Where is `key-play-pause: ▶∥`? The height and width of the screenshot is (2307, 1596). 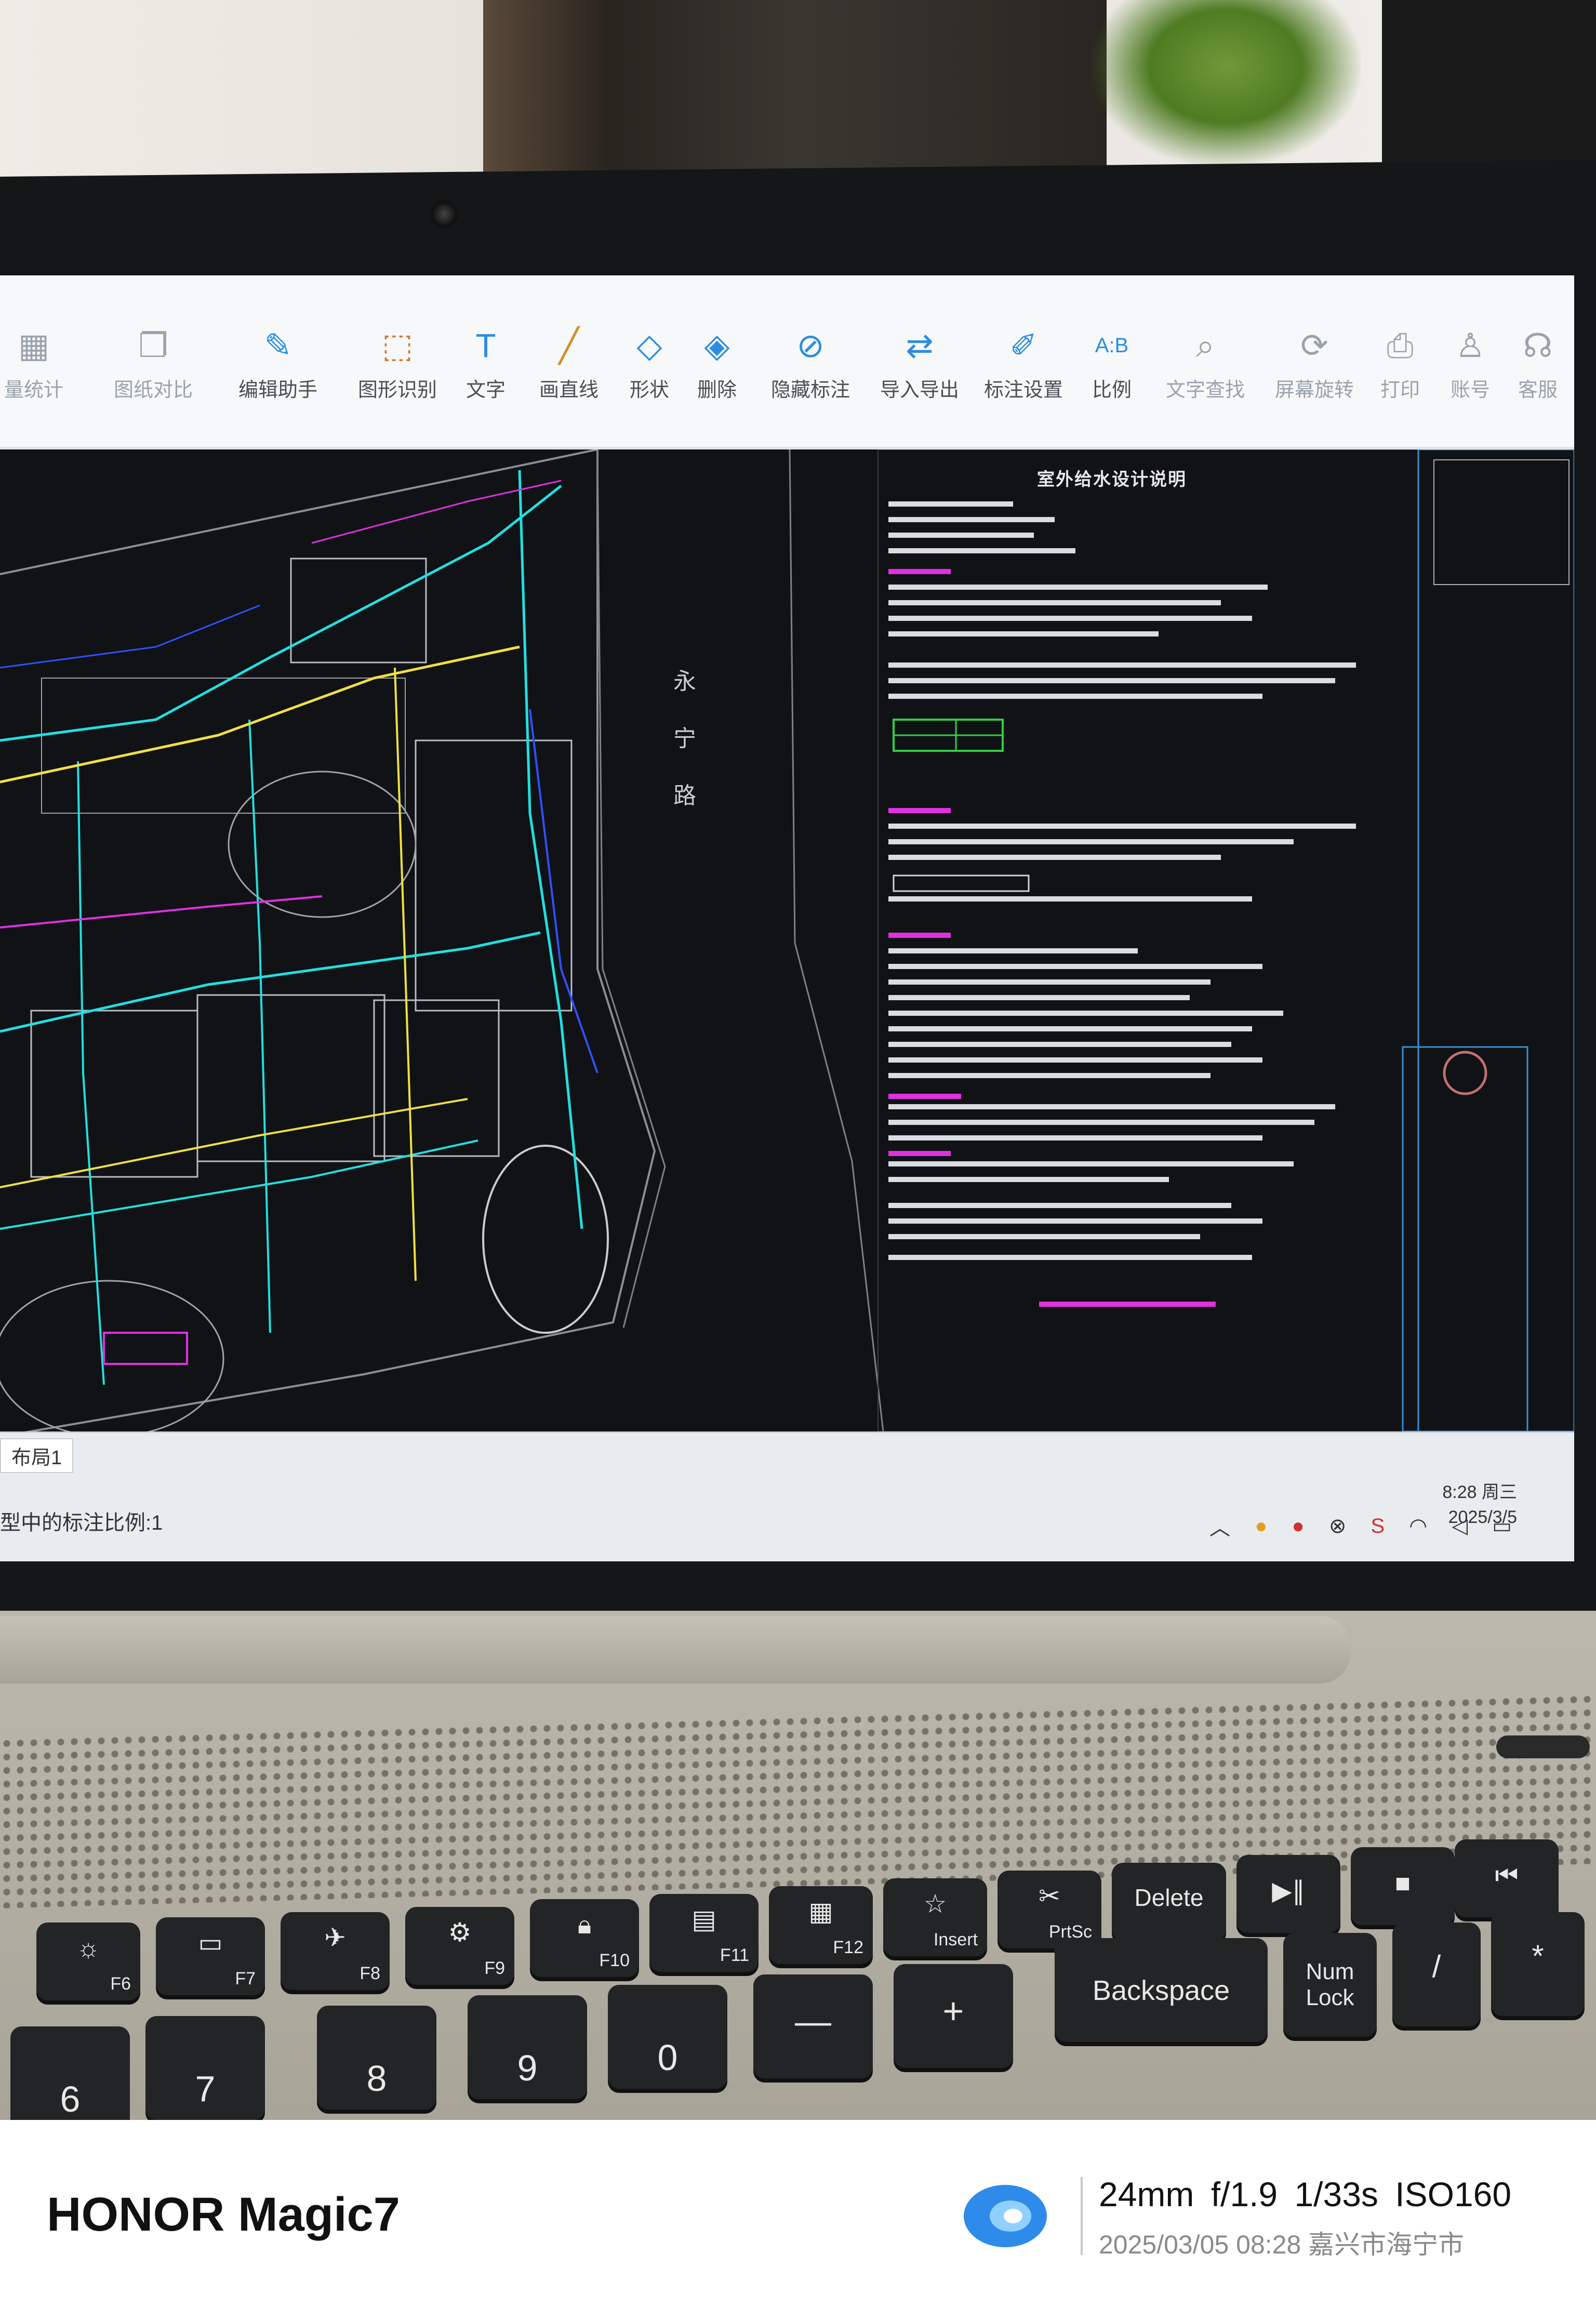
key-play-pause: ▶∥ is located at coordinates (1288, 1894).